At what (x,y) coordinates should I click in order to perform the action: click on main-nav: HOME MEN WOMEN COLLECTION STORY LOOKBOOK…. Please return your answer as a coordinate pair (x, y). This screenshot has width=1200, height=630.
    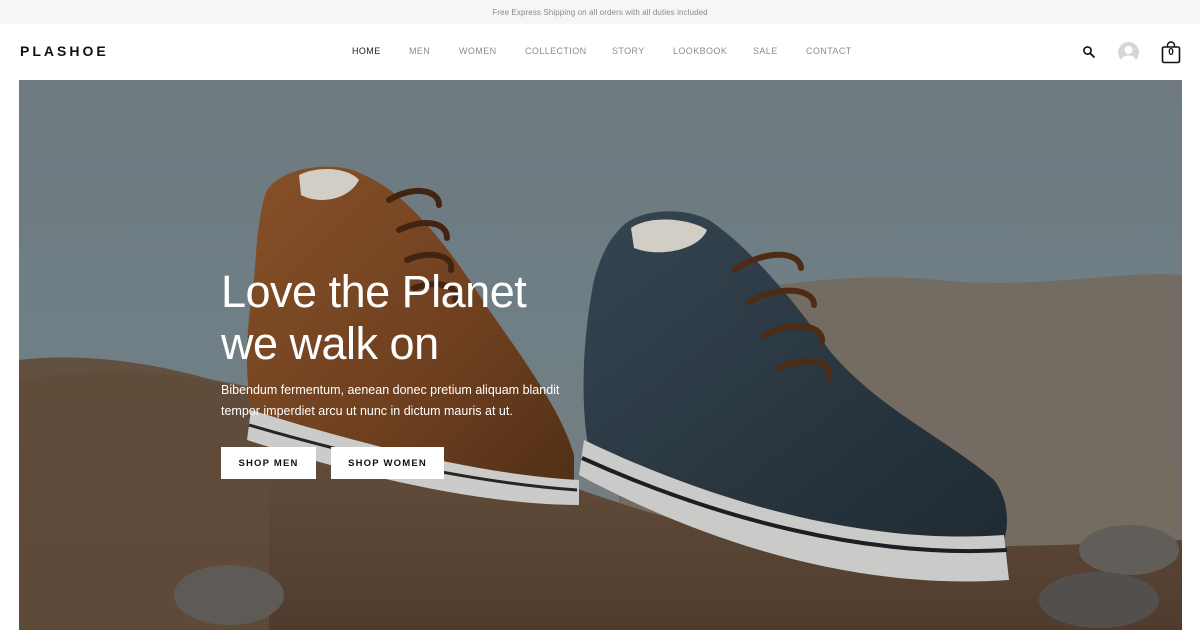
    Looking at the image, I should click on (600, 53).